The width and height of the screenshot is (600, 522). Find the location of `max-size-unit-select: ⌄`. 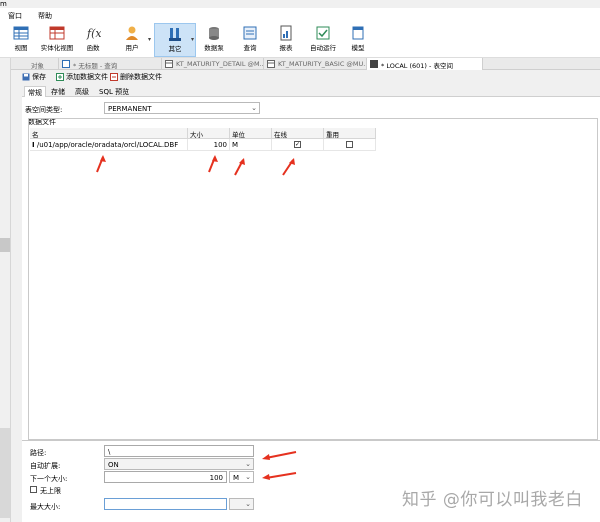

max-size-unit-select: ⌄ is located at coordinates (241, 504).